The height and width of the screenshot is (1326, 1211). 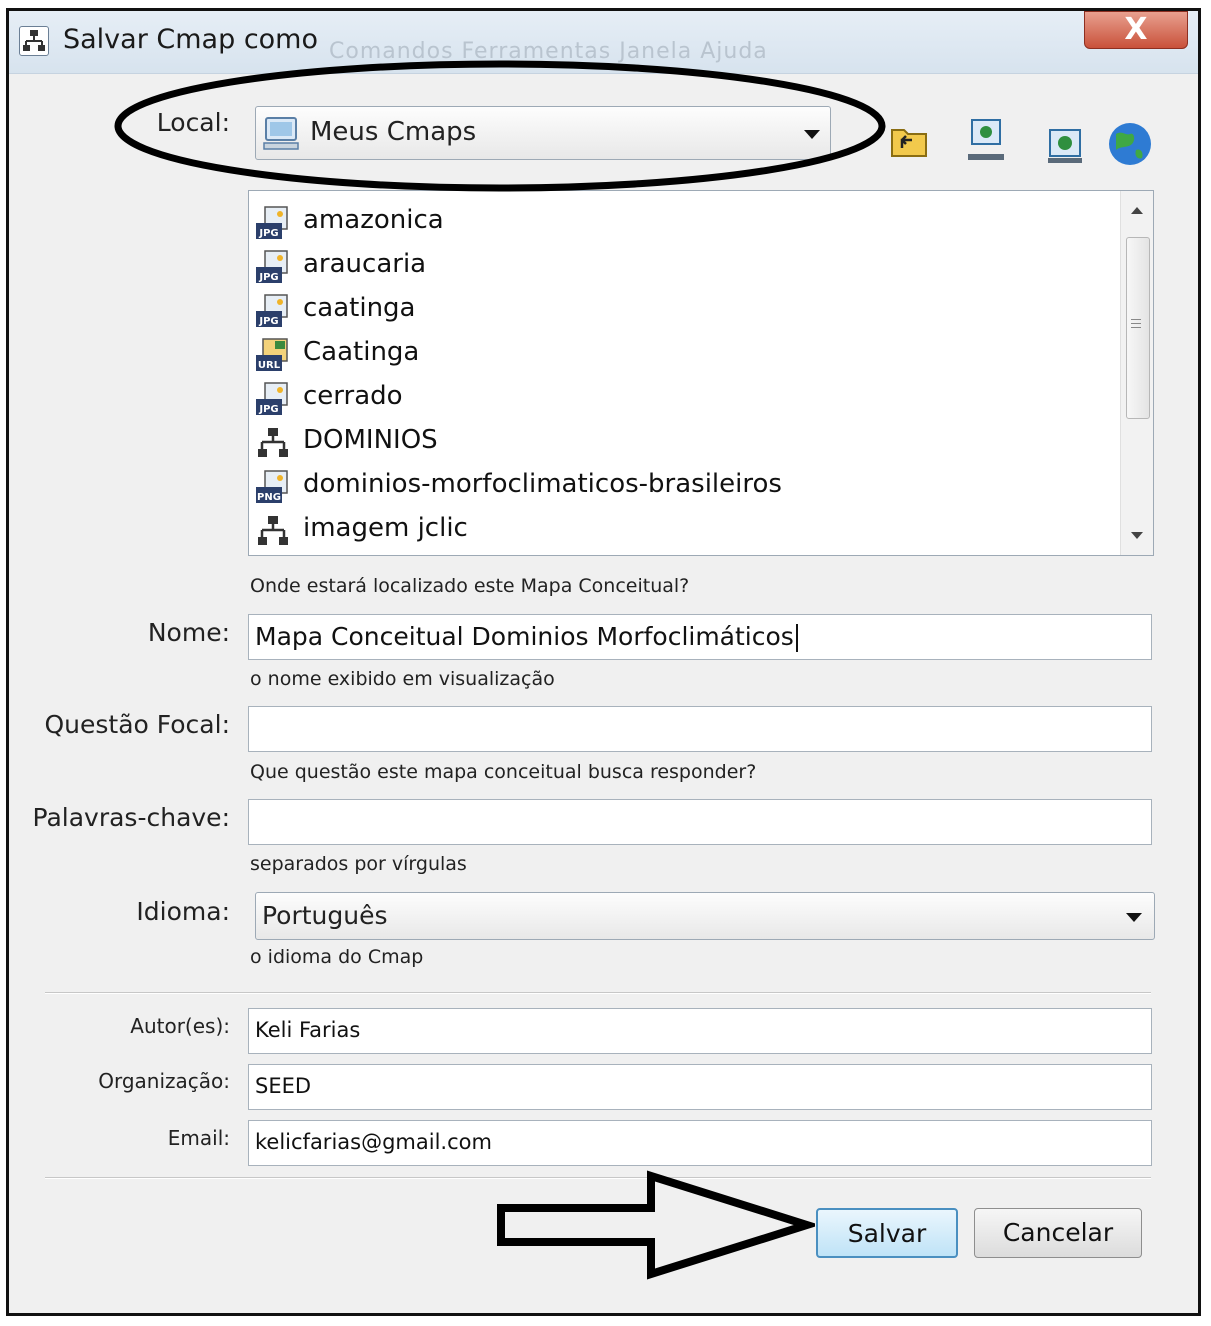 I want to click on idioma-label: Idioma:, so click(x=183, y=911).